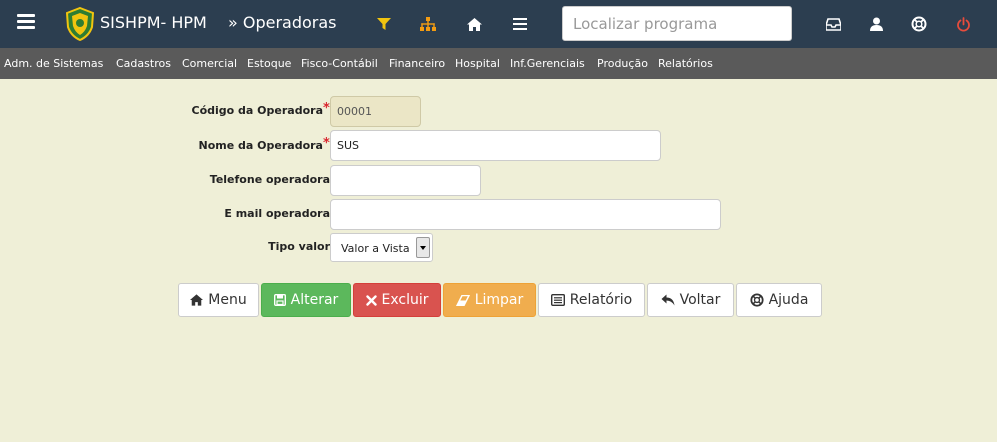  Describe the element at coordinates (375, 111) in the screenshot. I see `codigo-field` at that location.